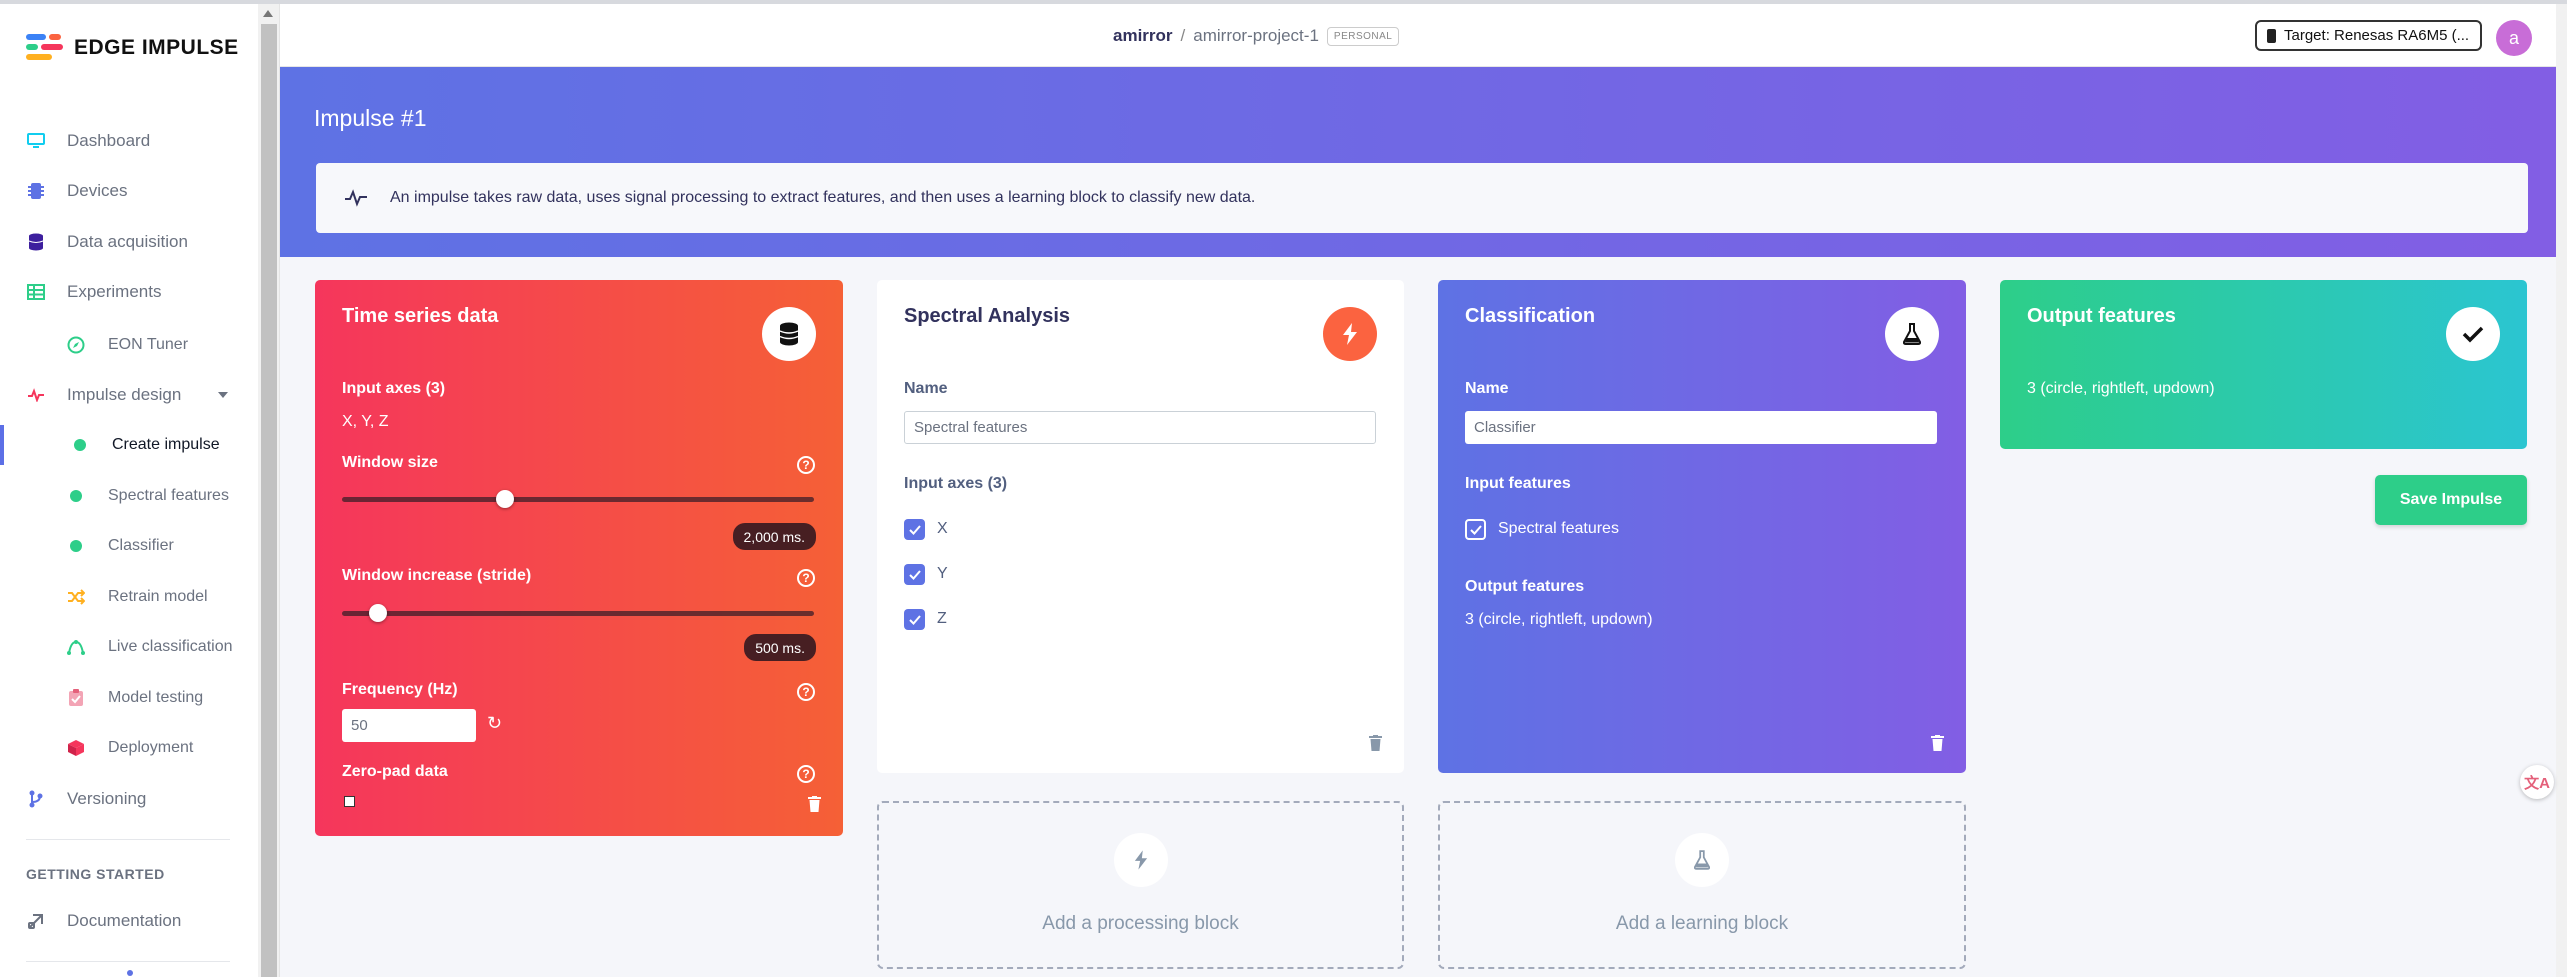 This screenshot has width=2567, height=977. I want to click on stride-label: Window increase (stride), so click(437, 575).